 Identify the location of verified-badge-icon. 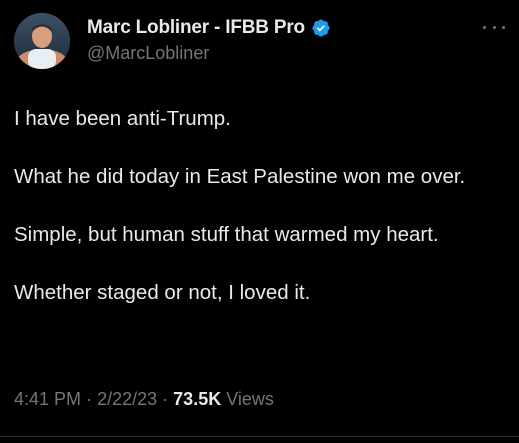
(321, 28).